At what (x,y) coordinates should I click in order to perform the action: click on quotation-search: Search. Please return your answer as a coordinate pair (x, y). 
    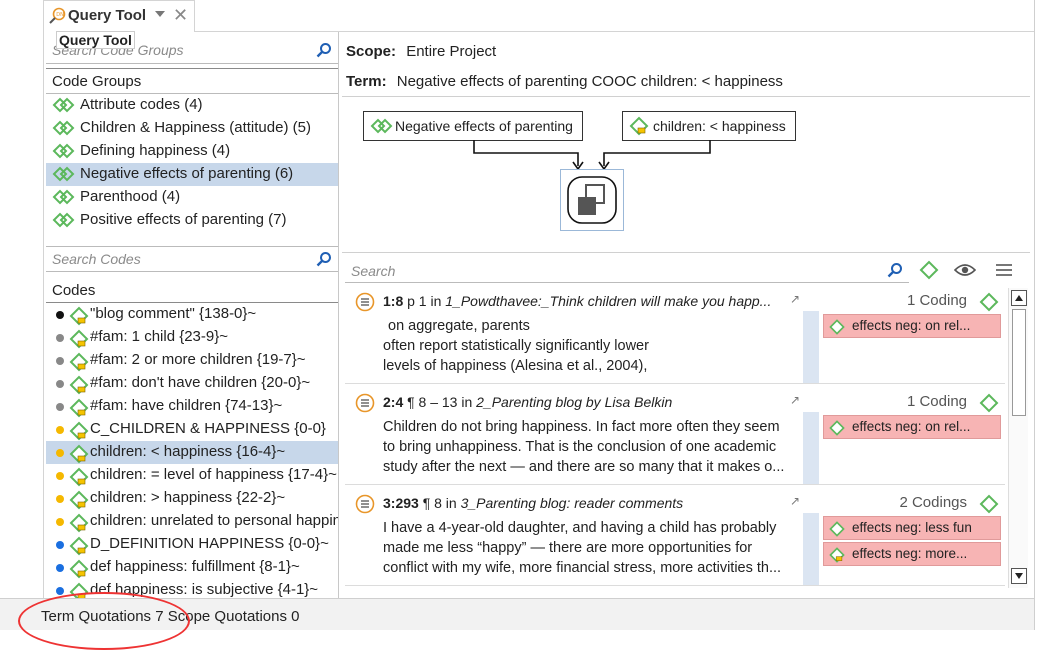
    Looking at the image, I should click on (627, 270).